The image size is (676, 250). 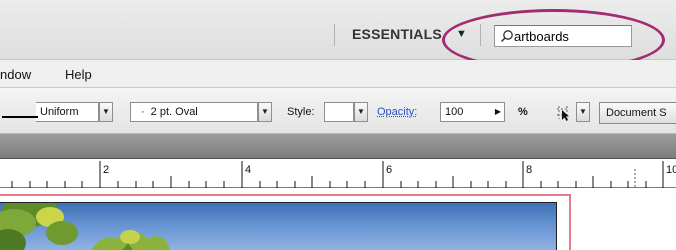 I want to click on ruler-ticks, so click(x=337, y=174).